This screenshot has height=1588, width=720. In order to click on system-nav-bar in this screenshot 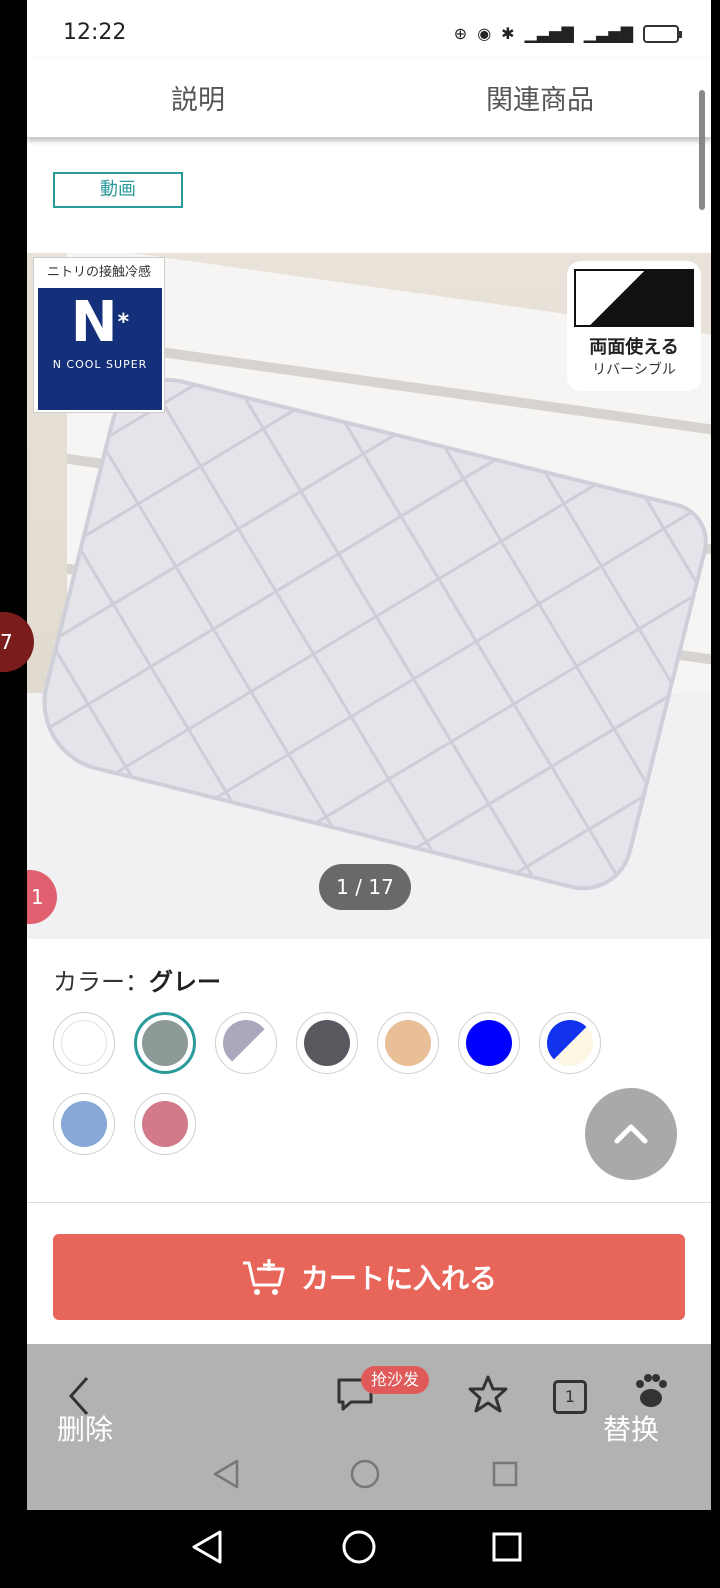, I will do `click(360, 1549)`.